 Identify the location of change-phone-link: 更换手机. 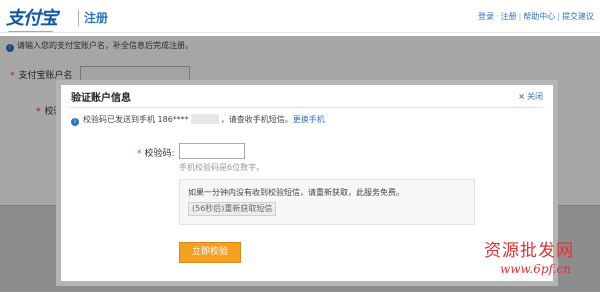
(309, 119).